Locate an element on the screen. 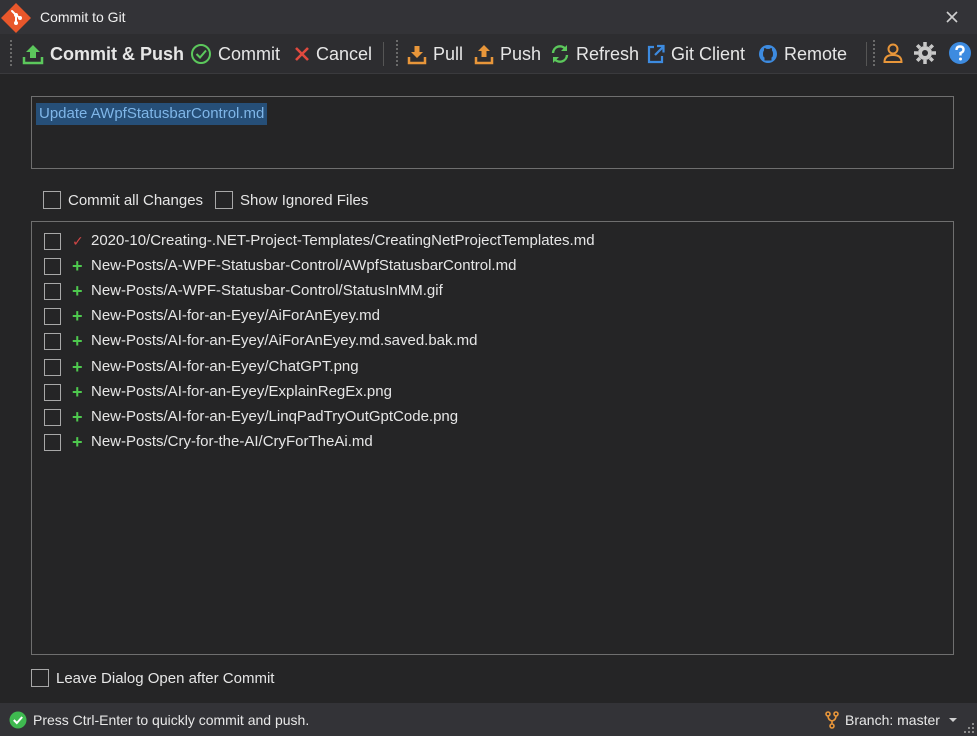 The image size is (977, 736). download-icon is located at coordinates (417, 55).